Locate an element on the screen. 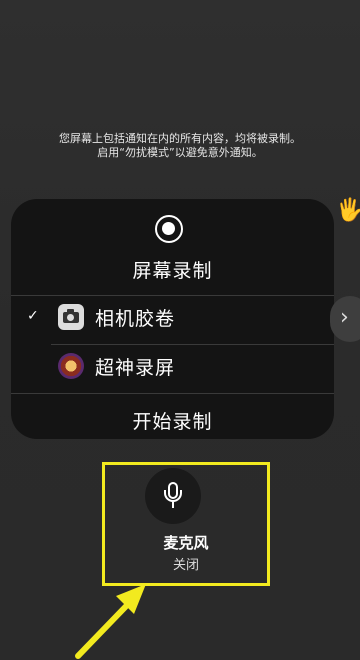 Image resolution: width=360 pixels, height=660 pixels. option-label: 超神录屏 is located at coordinates (135, 368).